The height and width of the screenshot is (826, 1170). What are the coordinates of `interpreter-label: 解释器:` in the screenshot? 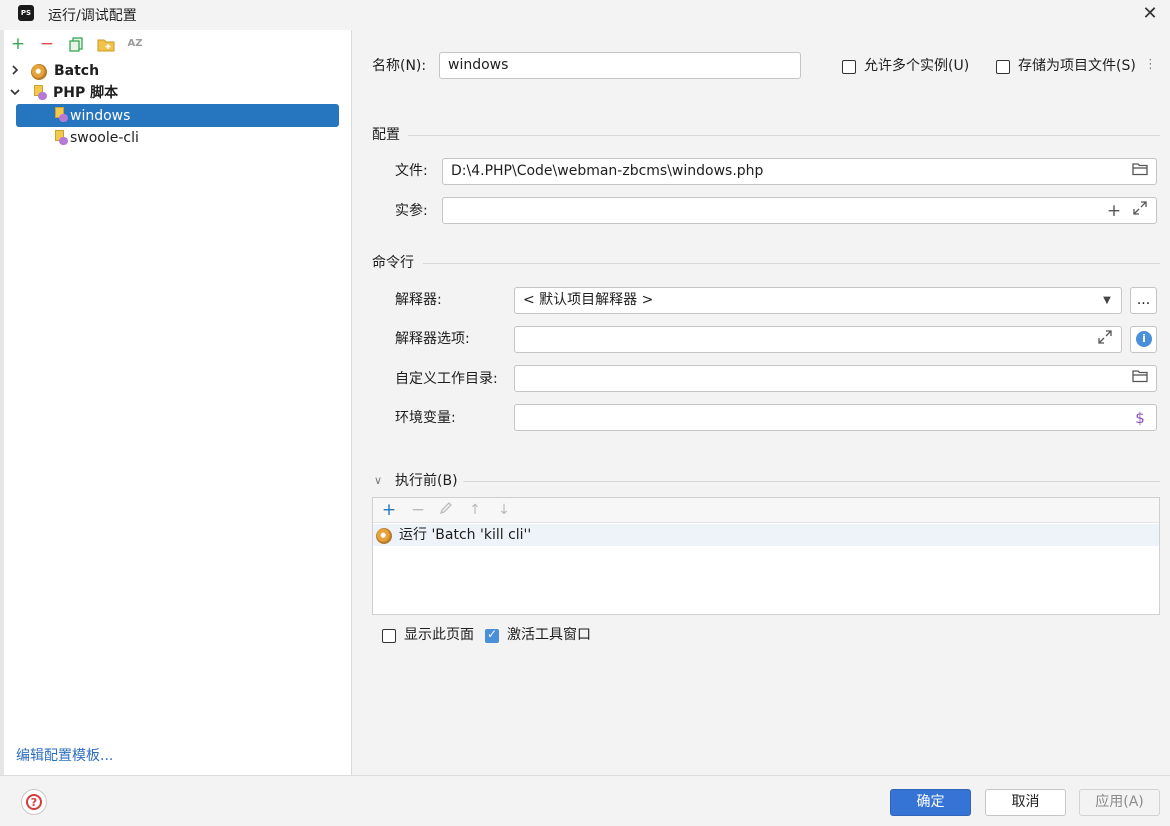 It's located at (418, 300).